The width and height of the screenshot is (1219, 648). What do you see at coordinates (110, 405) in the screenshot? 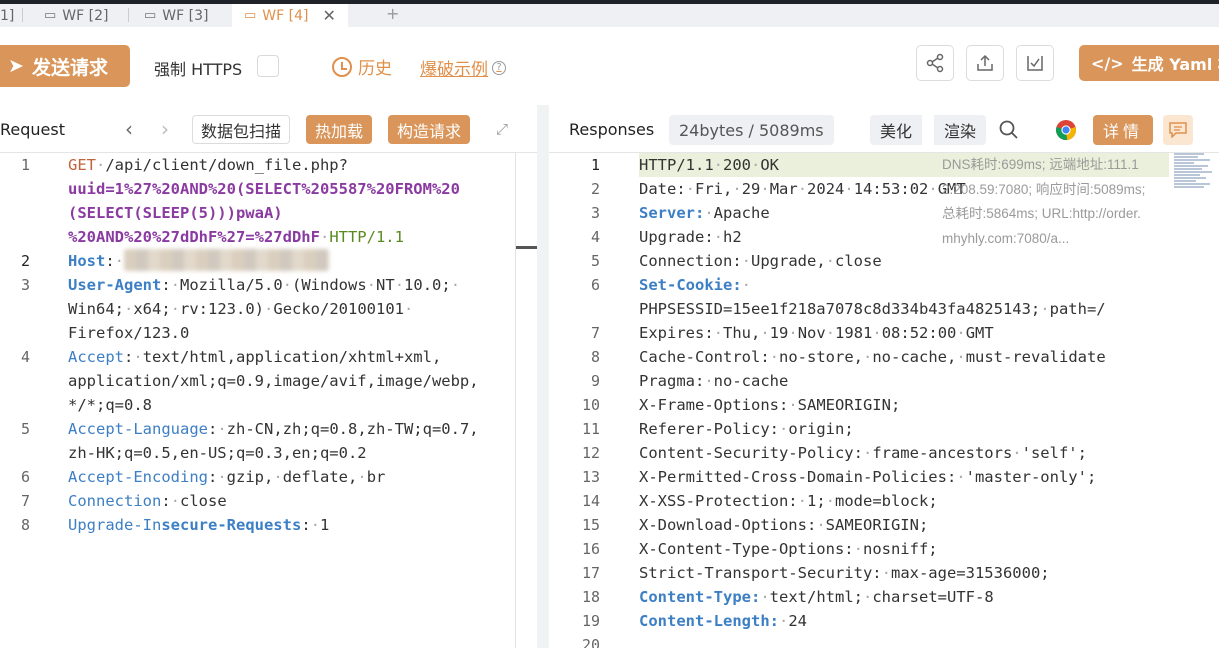
I see `code-line: */*;q=0.8` at bounding box center [110, 405].